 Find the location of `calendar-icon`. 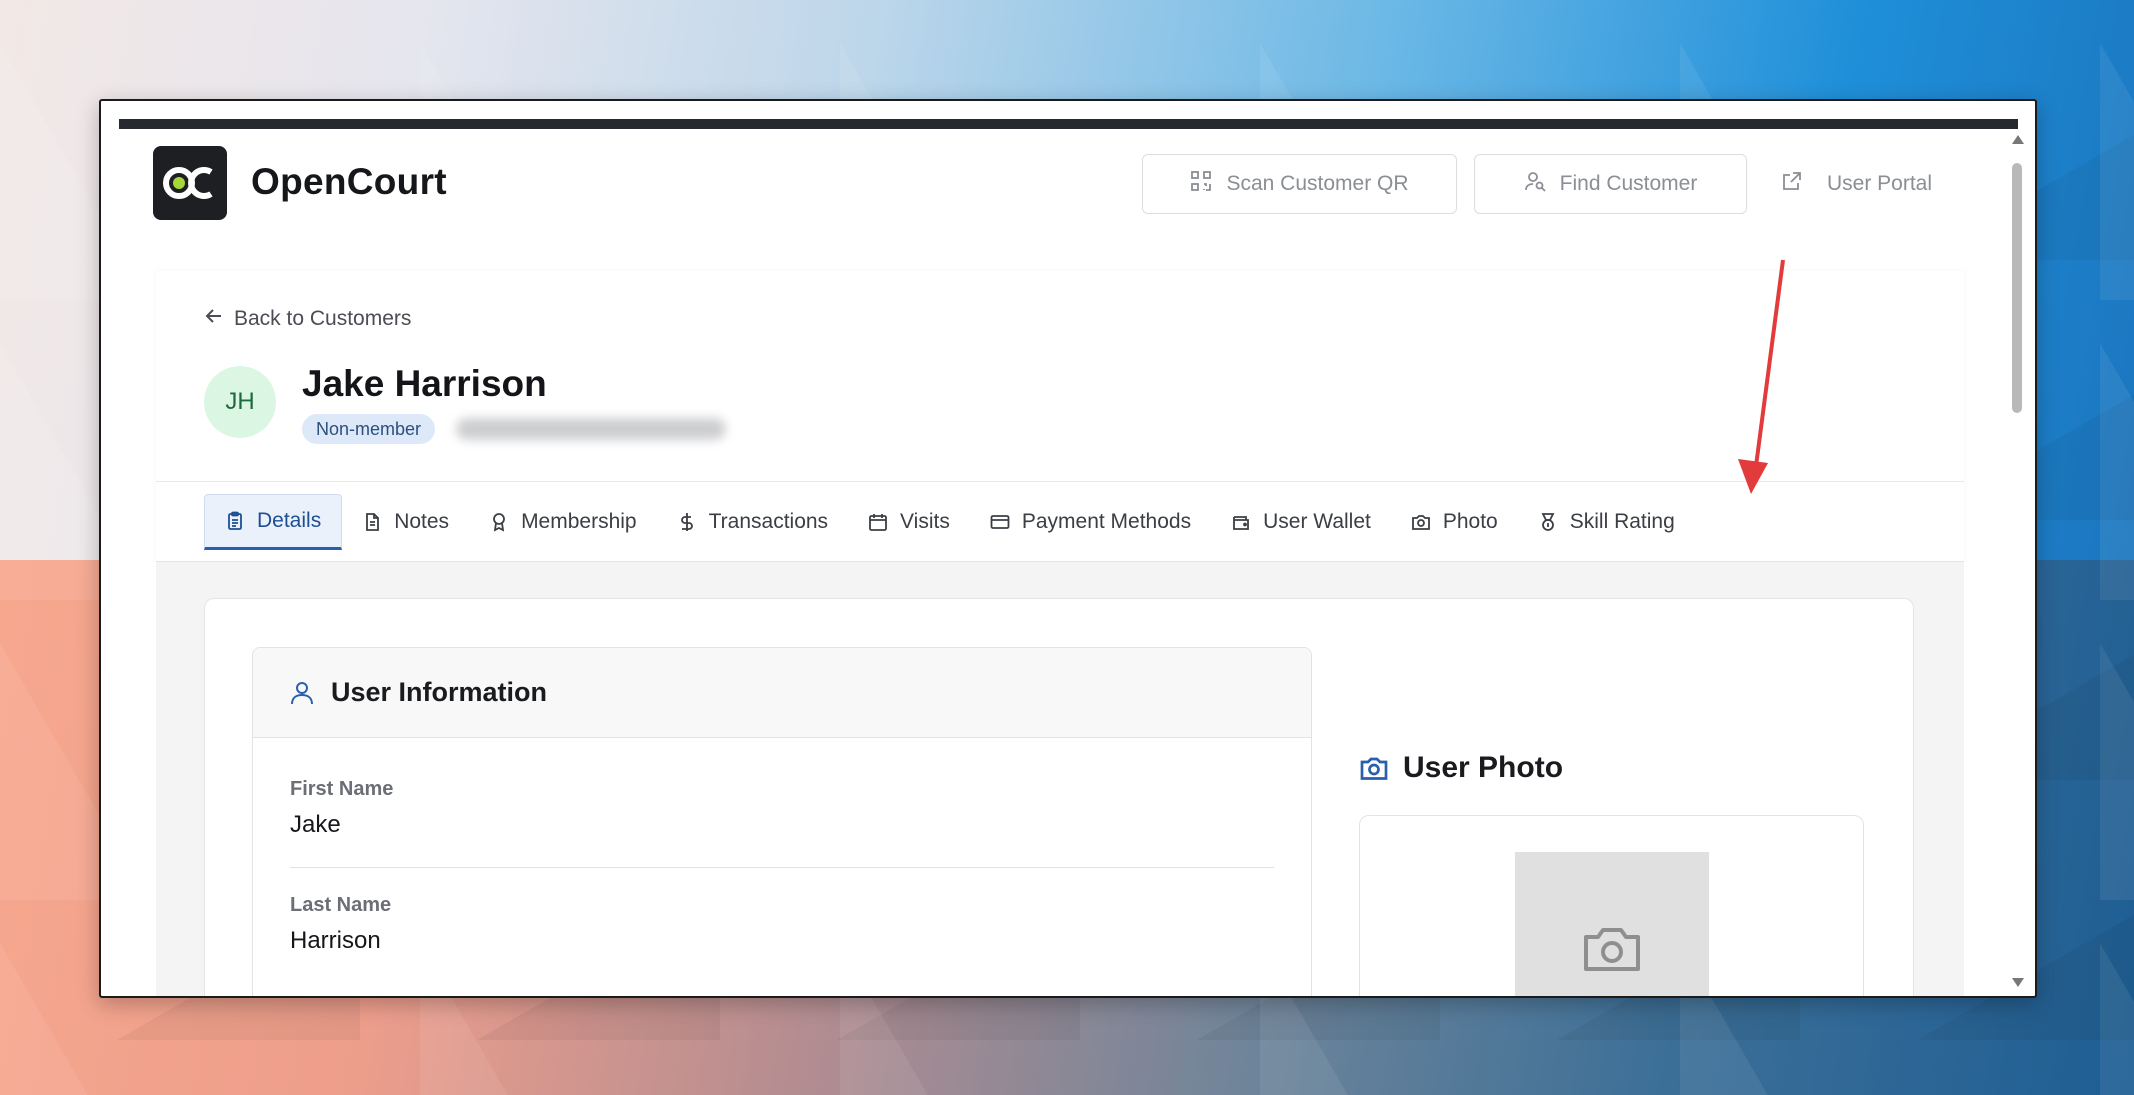

calendar-icon is located at coordinates (878, 522).